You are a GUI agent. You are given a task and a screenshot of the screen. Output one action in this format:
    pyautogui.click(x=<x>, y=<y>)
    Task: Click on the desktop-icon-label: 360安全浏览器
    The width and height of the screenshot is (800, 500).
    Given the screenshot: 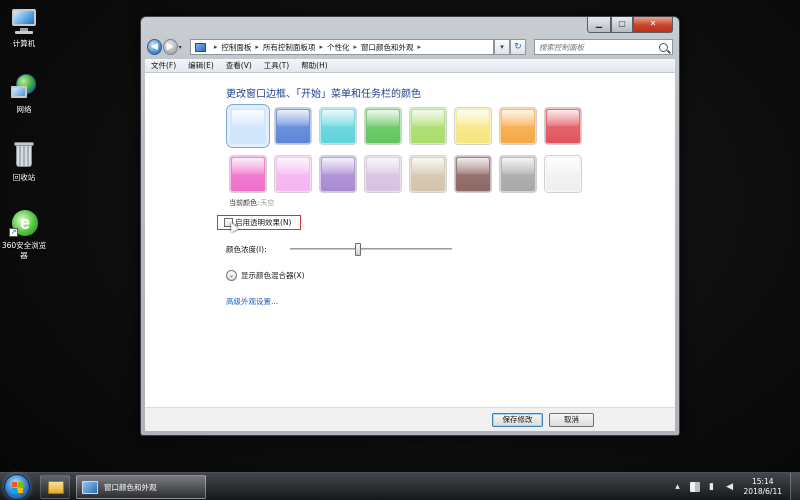 What is the action you would take?
    pyautogui.click(x=24, y=250)
    